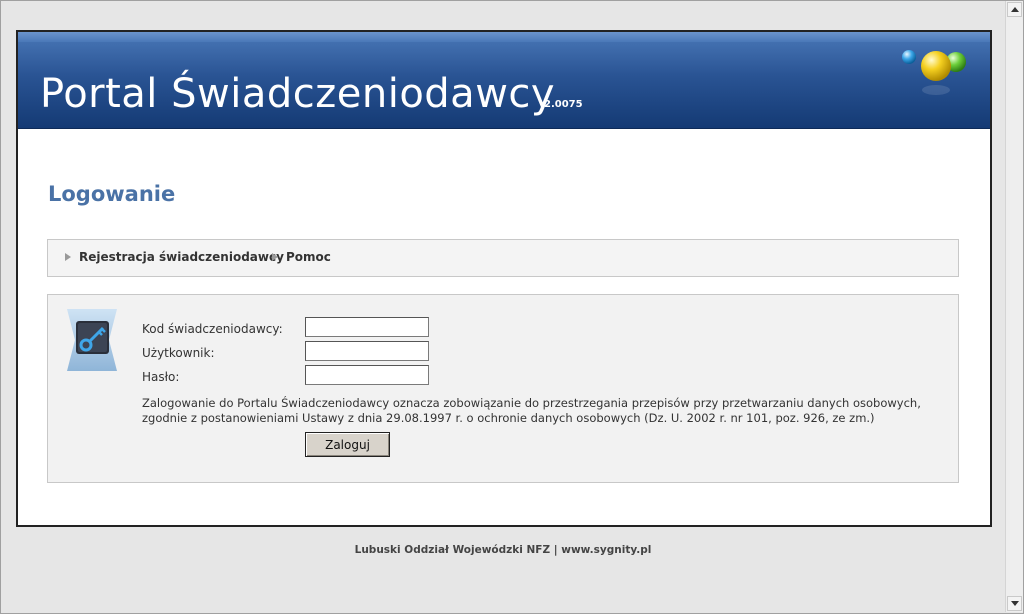  What do you see at coordinates (161, 377) in the screenshot?
I see `password-label: Hasło:` at bounding box center [161, 377].